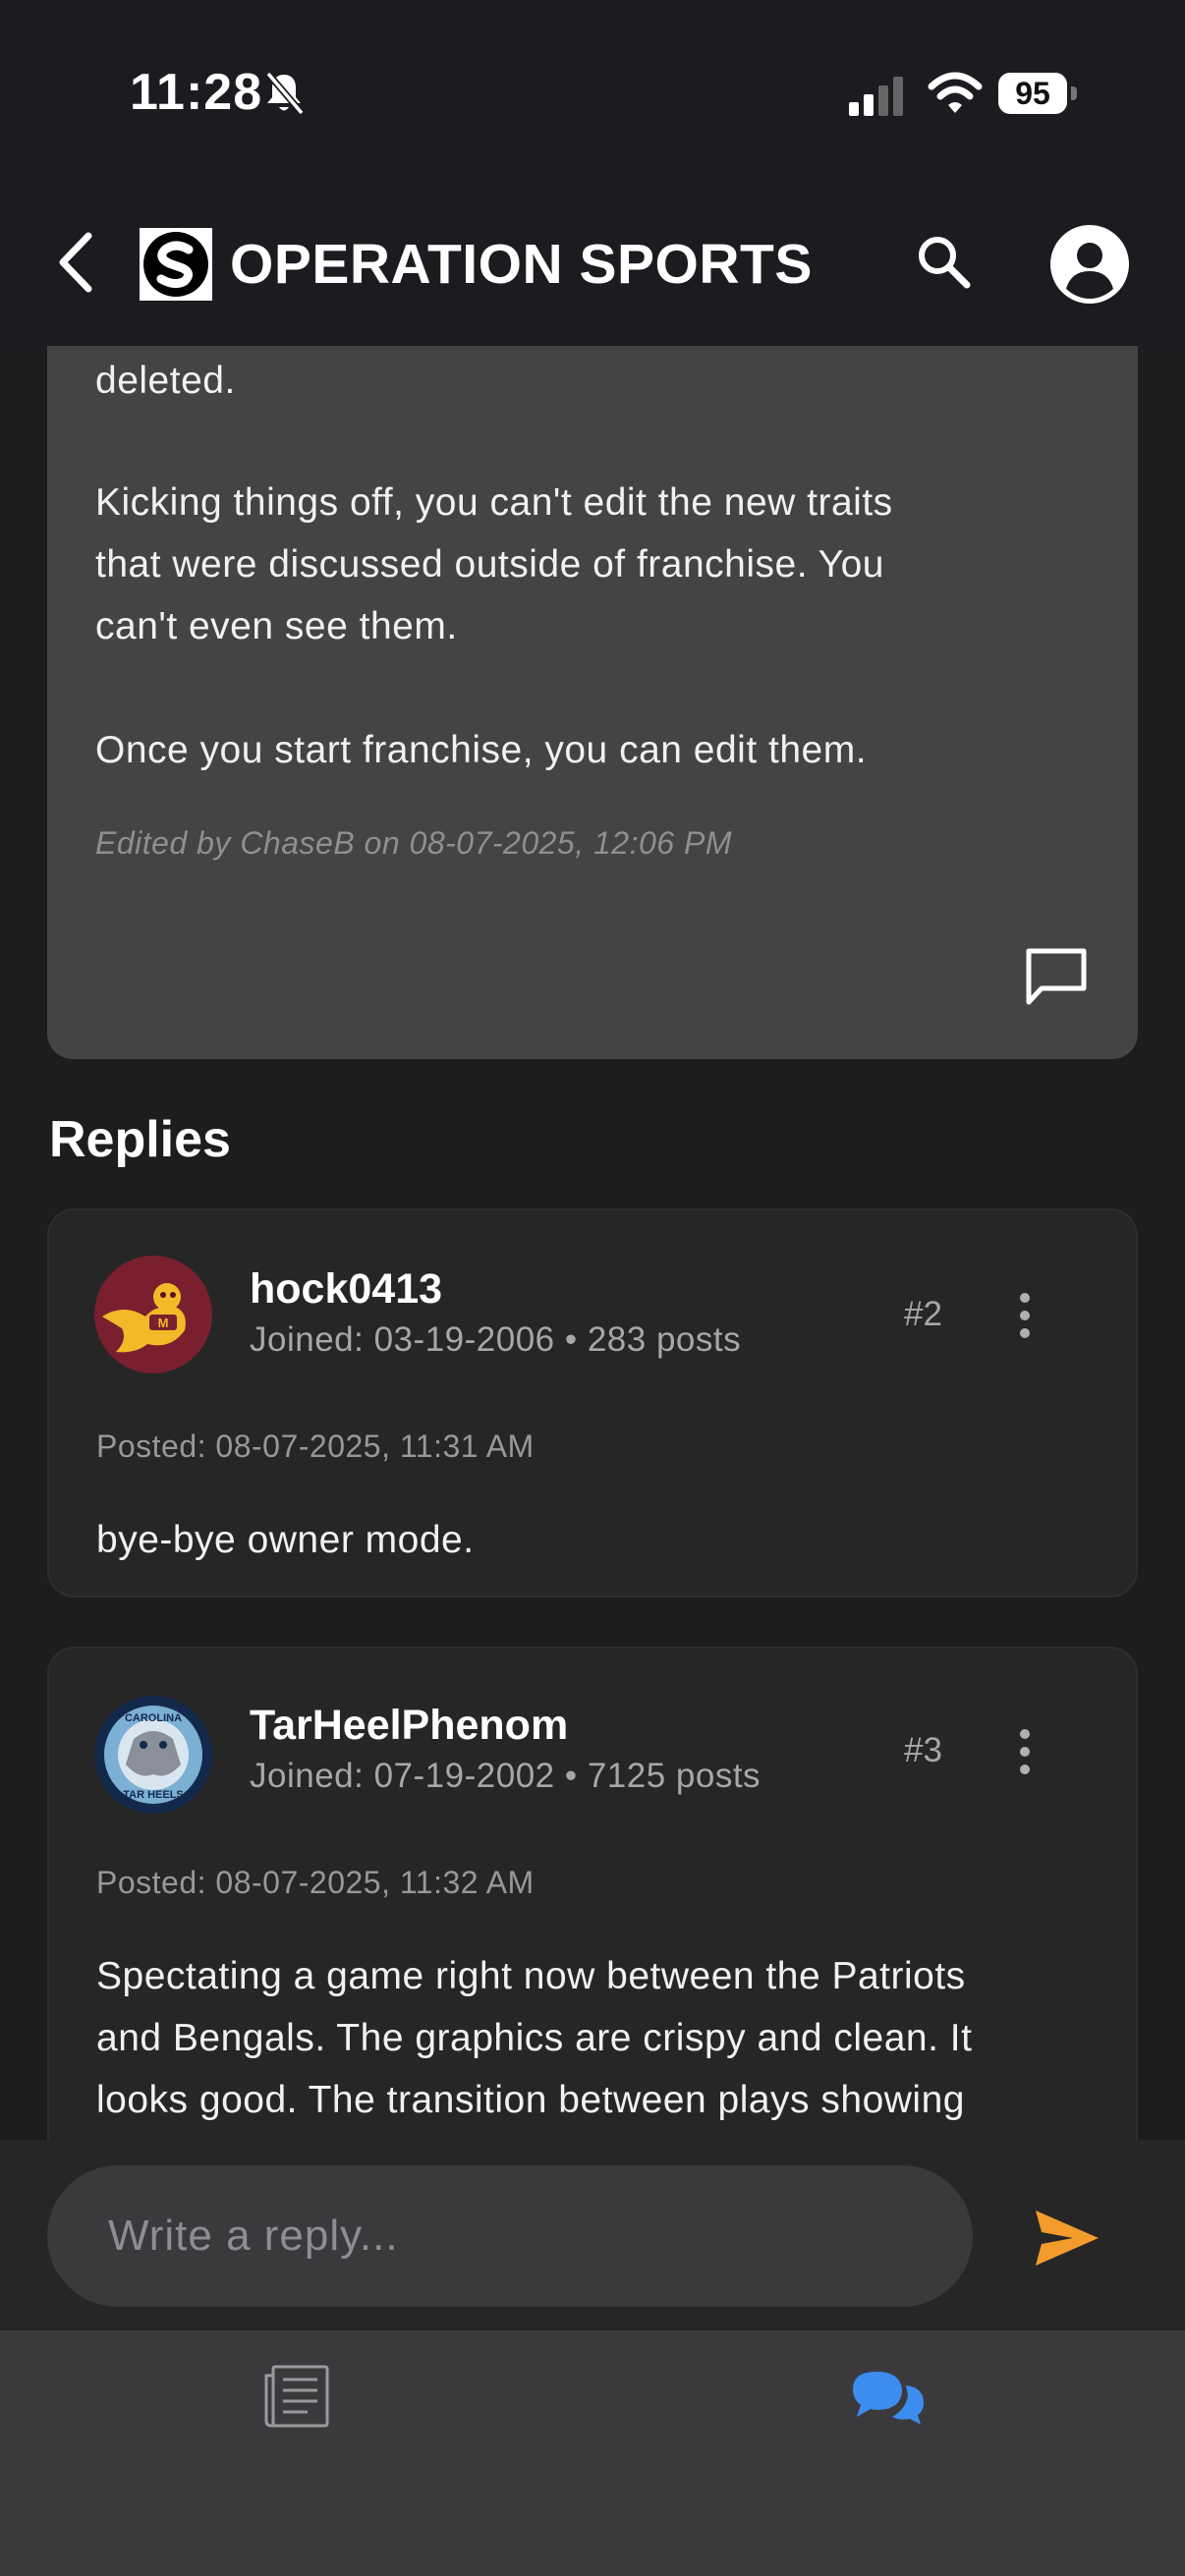  What do you see at coordinates (1057, 976) in the screenshot?
I see `comment-icon` at bounding box center [1057, 976].